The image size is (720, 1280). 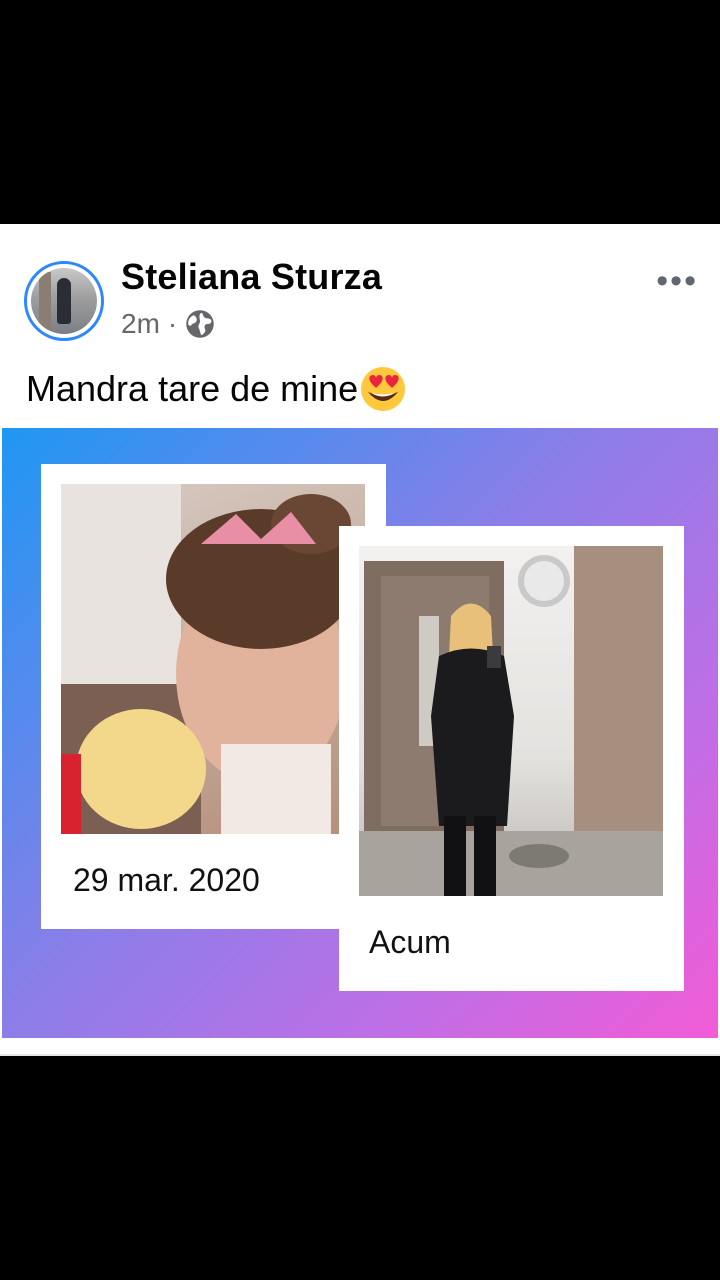 What do you see at coordinates (192, 388) in the screenshot?
I see `caption-text: Mandra tare de mine` at bounding box center [192, 388].